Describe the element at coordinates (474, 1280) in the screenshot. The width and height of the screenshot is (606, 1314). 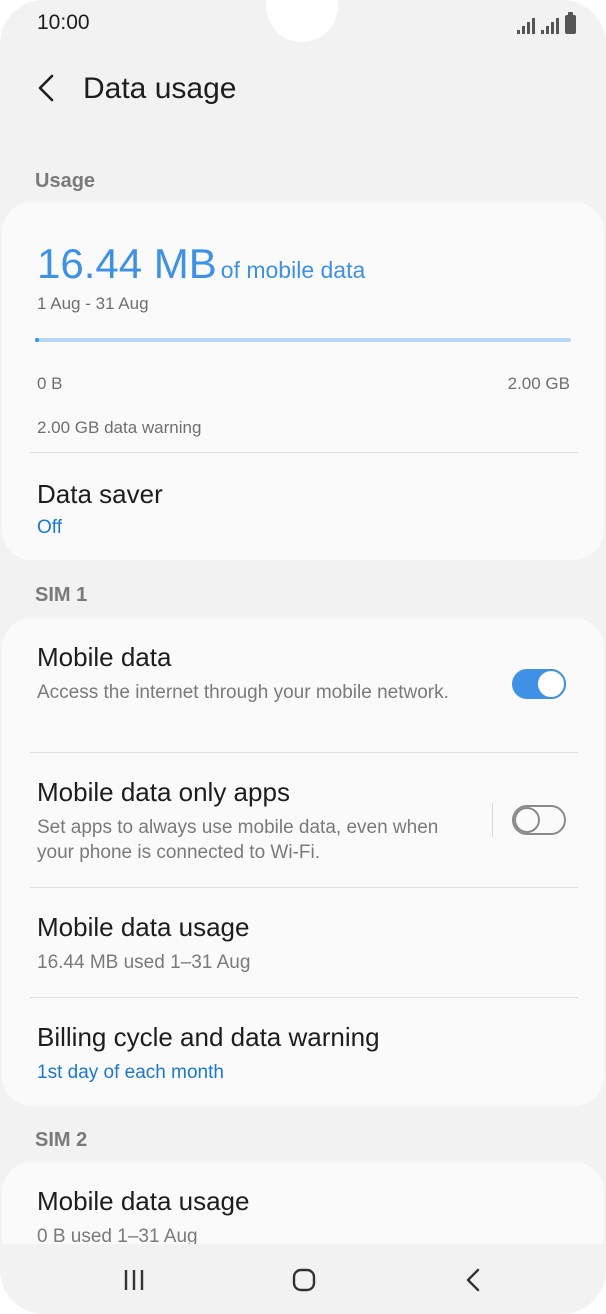
I see `back-icon` at that location.